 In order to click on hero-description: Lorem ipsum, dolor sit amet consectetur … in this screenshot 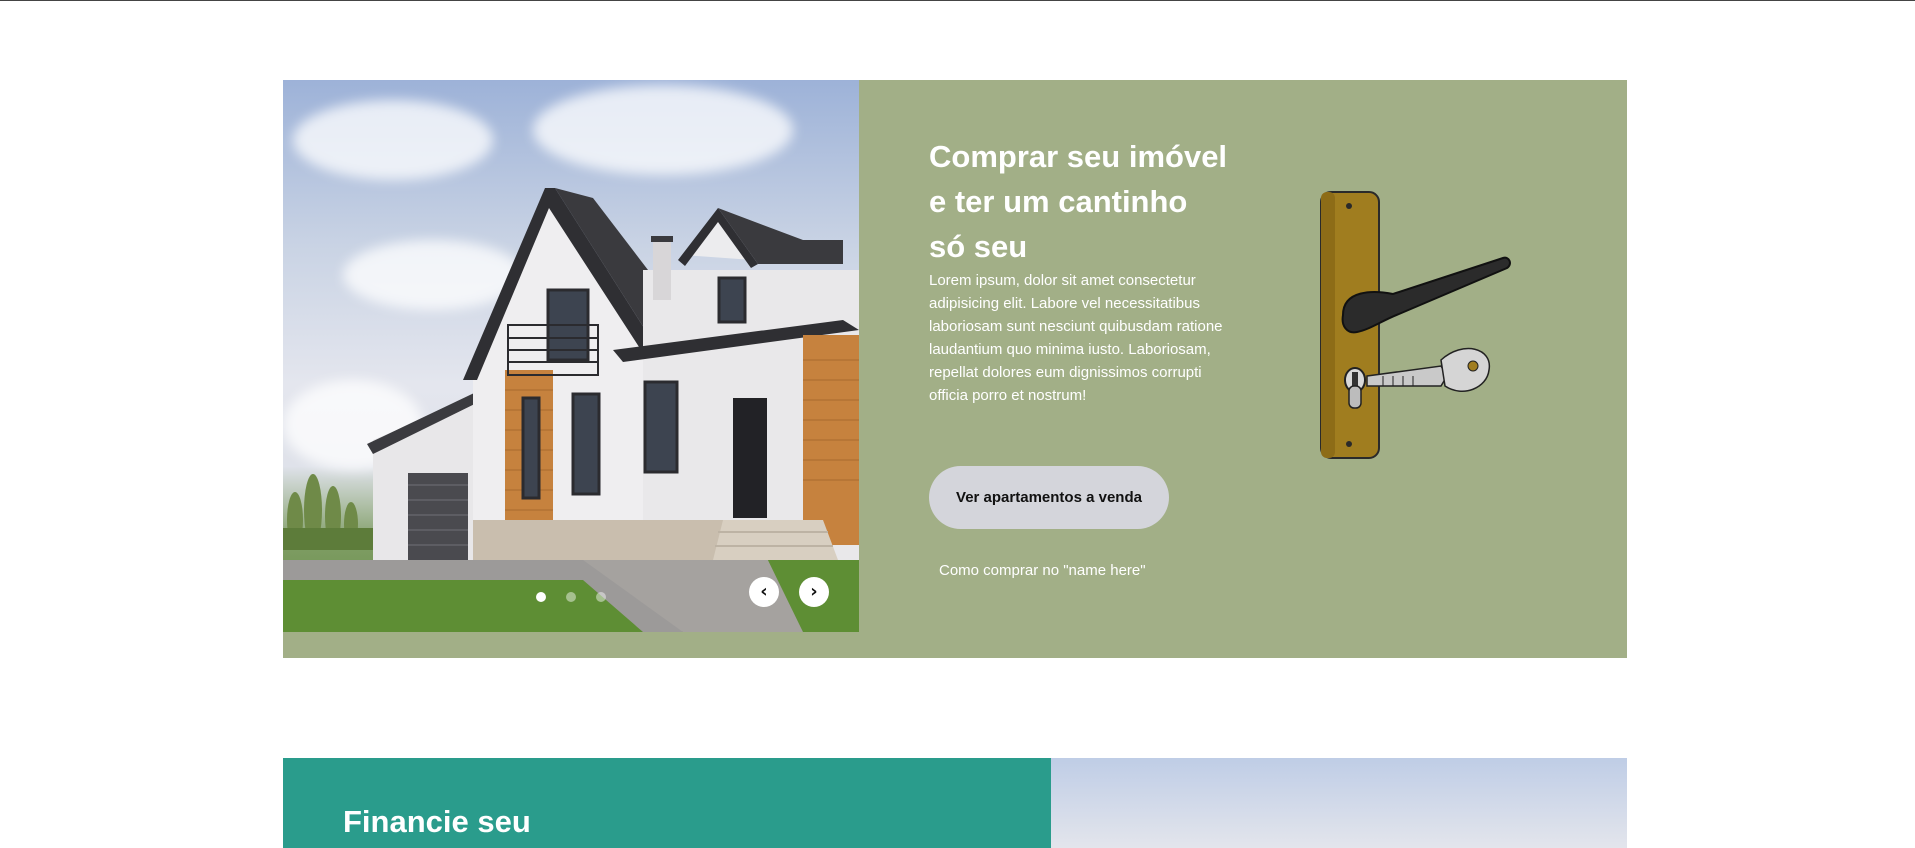, I will do `click(1076, 338)`.